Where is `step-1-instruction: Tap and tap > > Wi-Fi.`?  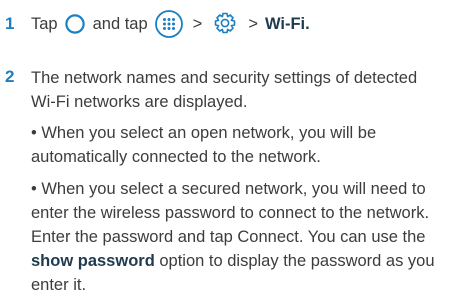
step-1-instruction: Tap and tap > > Wi-Fi. is located at coordinates (170, 24).